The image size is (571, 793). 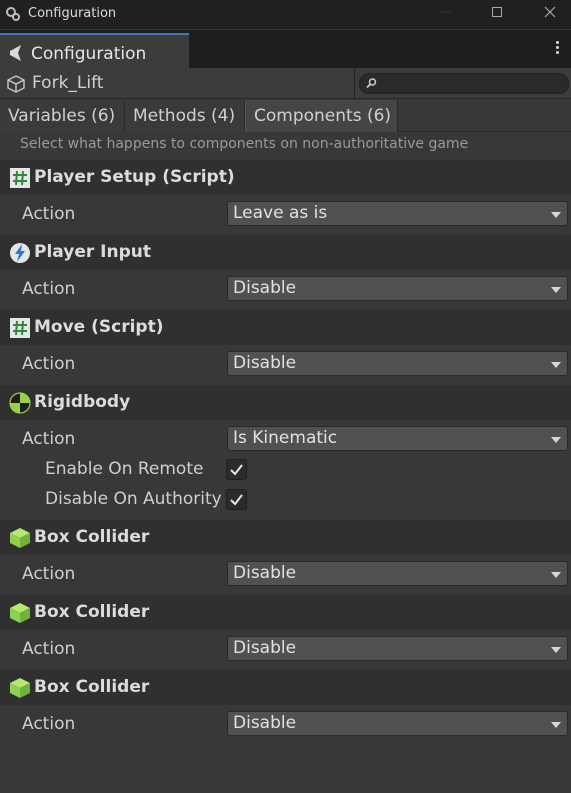 I want to click on search-icon, so click(x=371, y=83).